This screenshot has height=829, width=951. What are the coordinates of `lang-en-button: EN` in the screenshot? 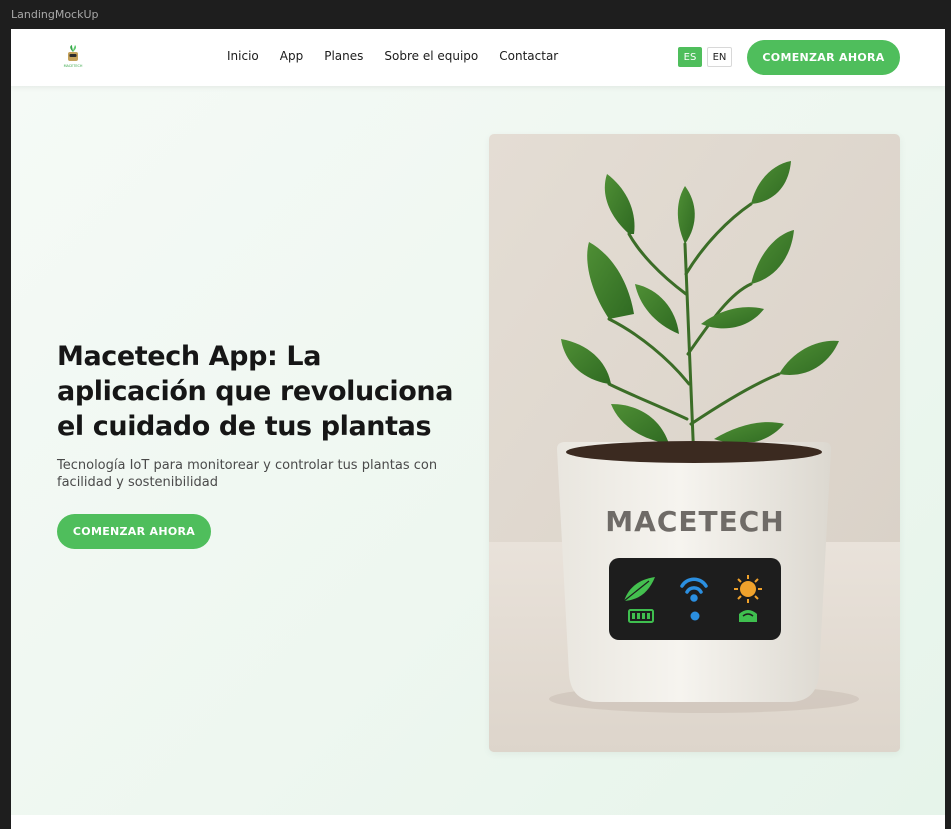 It's located at (719, 57).